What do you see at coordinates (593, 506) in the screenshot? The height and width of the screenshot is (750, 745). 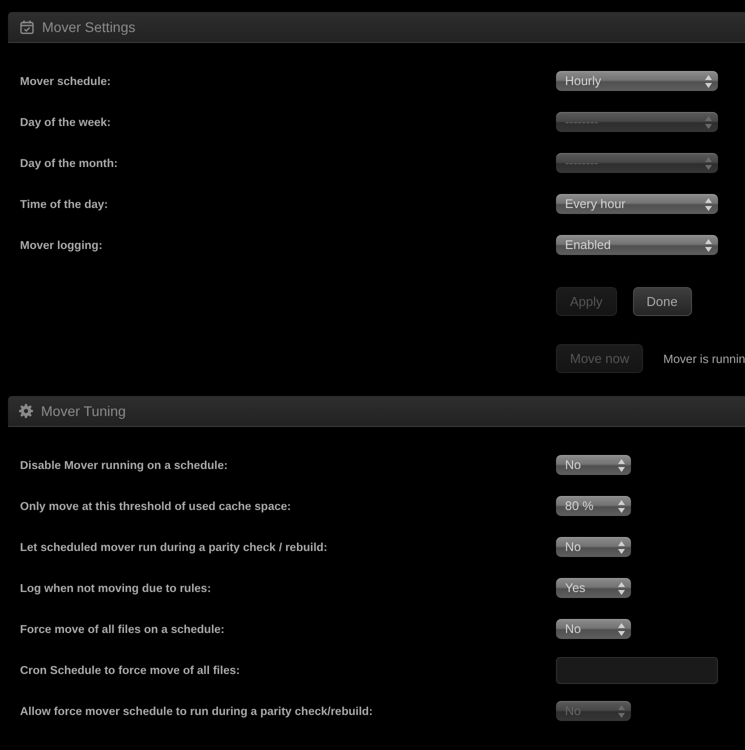 I see `dropdown-select: 80 %` at bounding box center [593, 506].